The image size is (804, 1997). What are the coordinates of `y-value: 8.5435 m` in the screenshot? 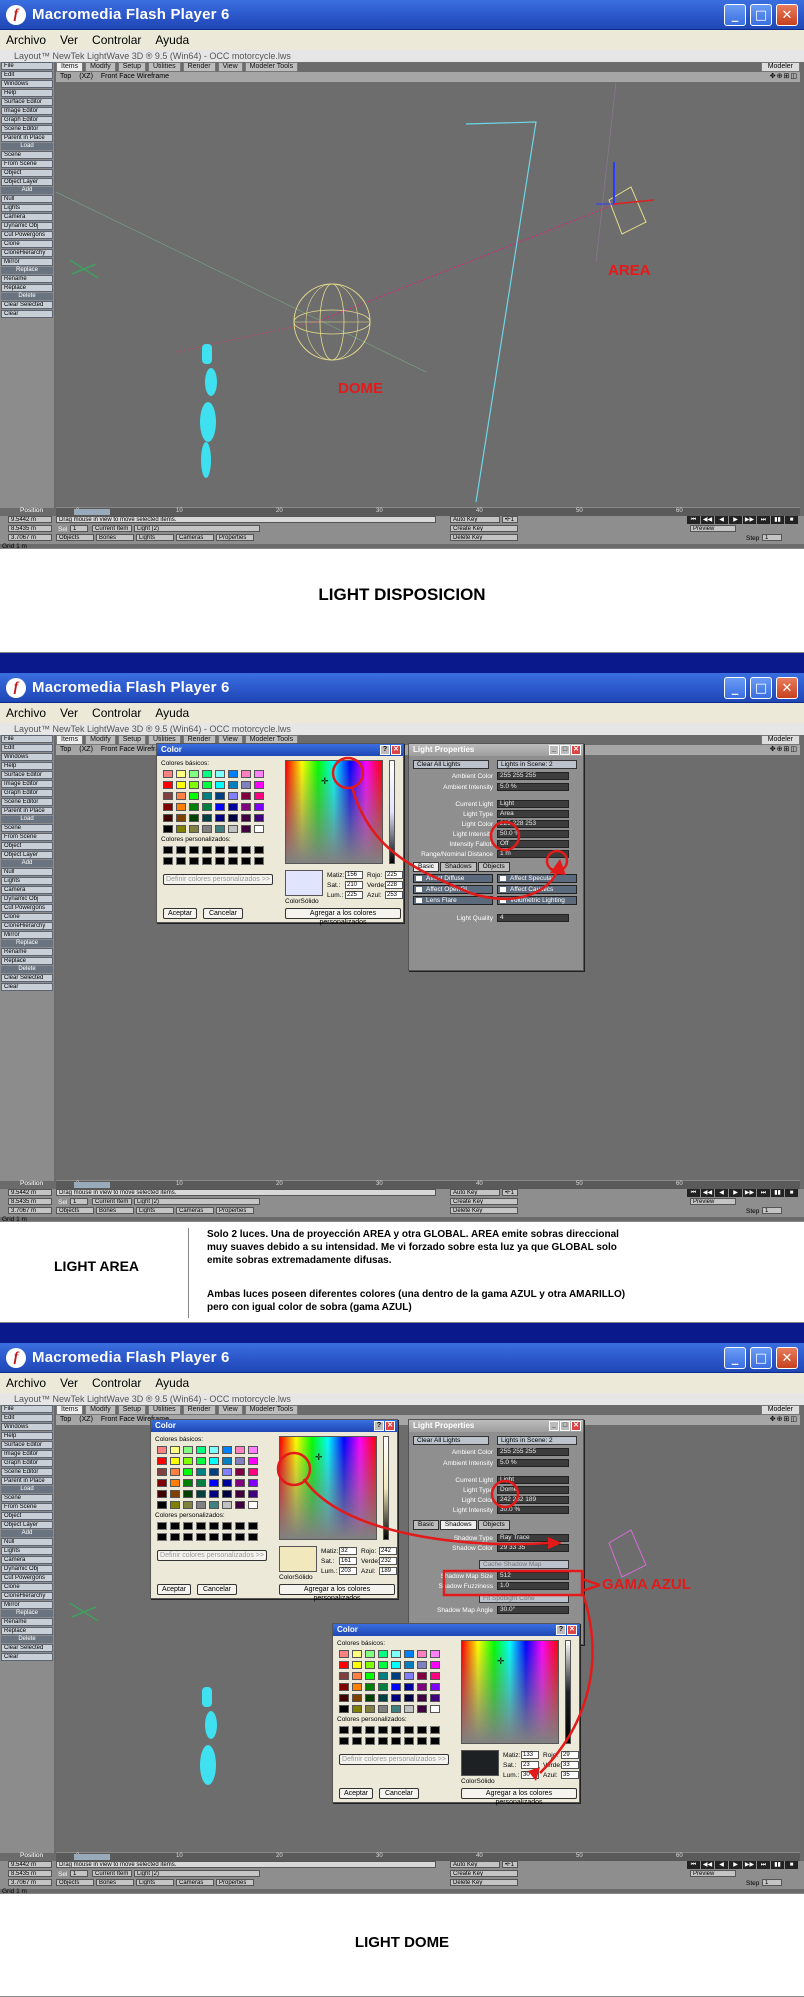 It's located at (30, 1873).